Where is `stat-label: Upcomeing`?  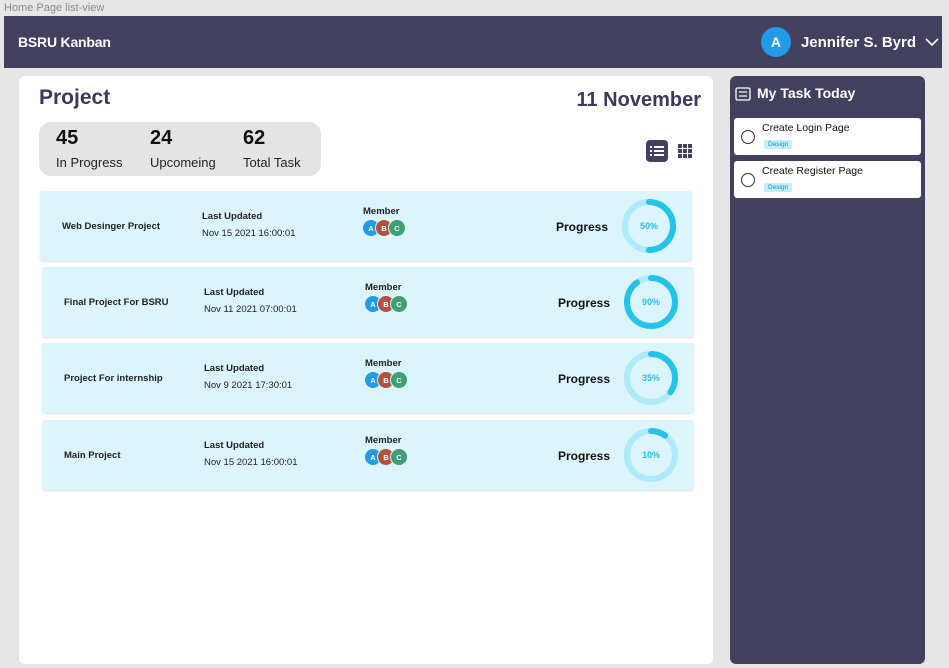
stat-label: Upcomeing is located at coordinates (183, 162).